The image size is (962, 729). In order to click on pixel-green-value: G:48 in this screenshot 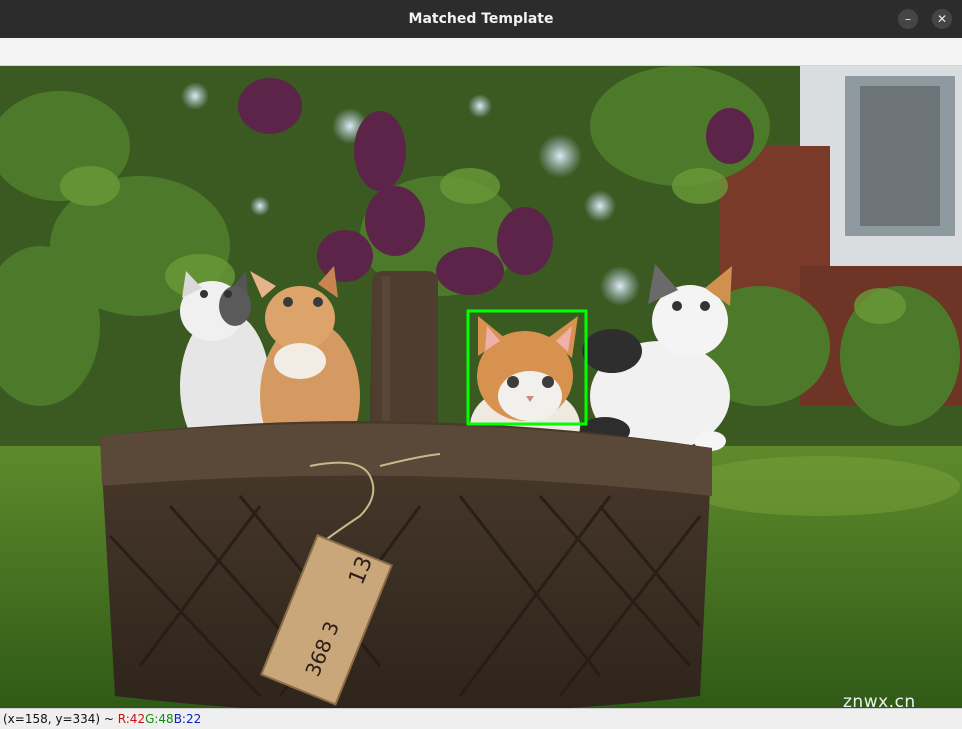, I will do `click(159, 719)`.